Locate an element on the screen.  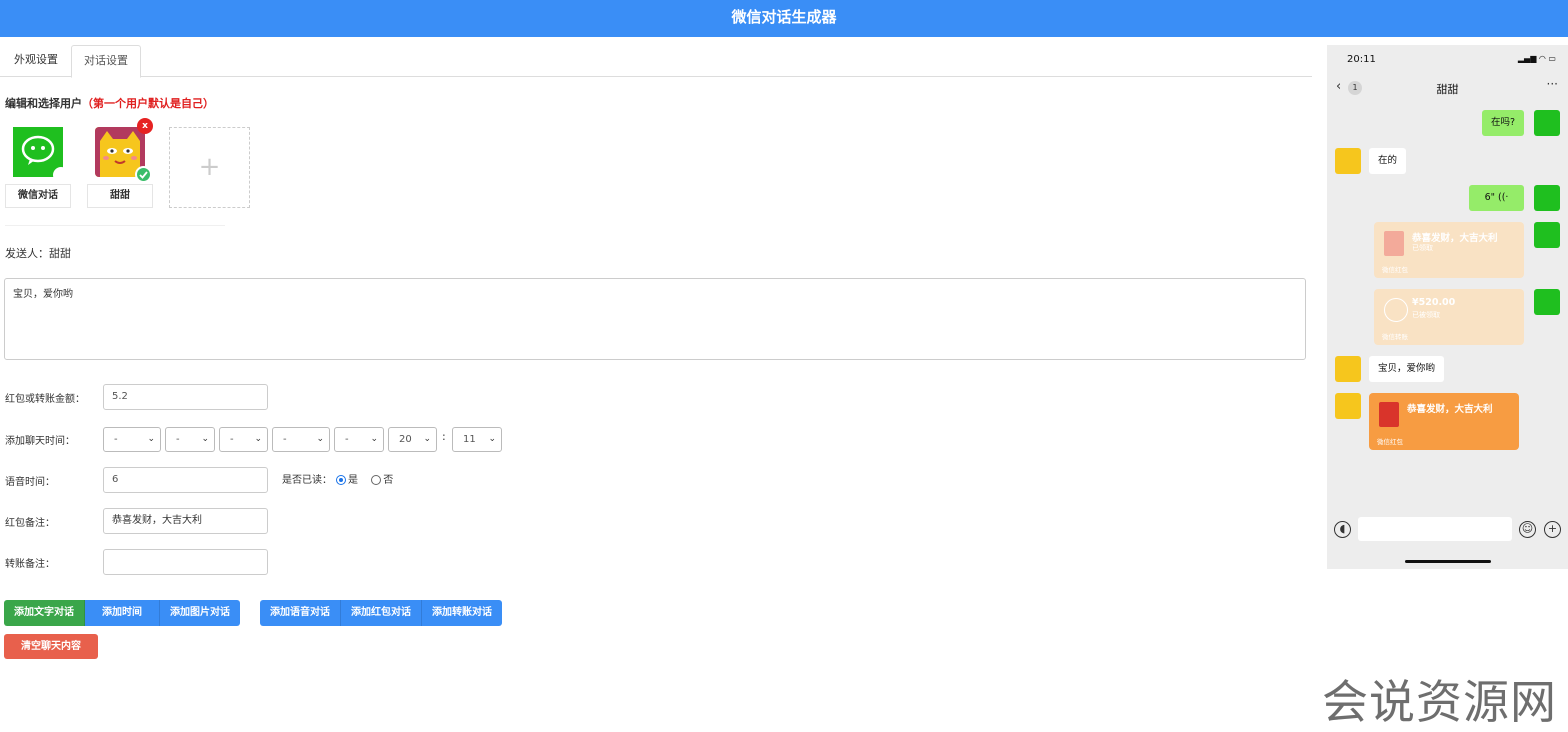
add-time-button: 添加时间 is located at coordinates (122, 613).